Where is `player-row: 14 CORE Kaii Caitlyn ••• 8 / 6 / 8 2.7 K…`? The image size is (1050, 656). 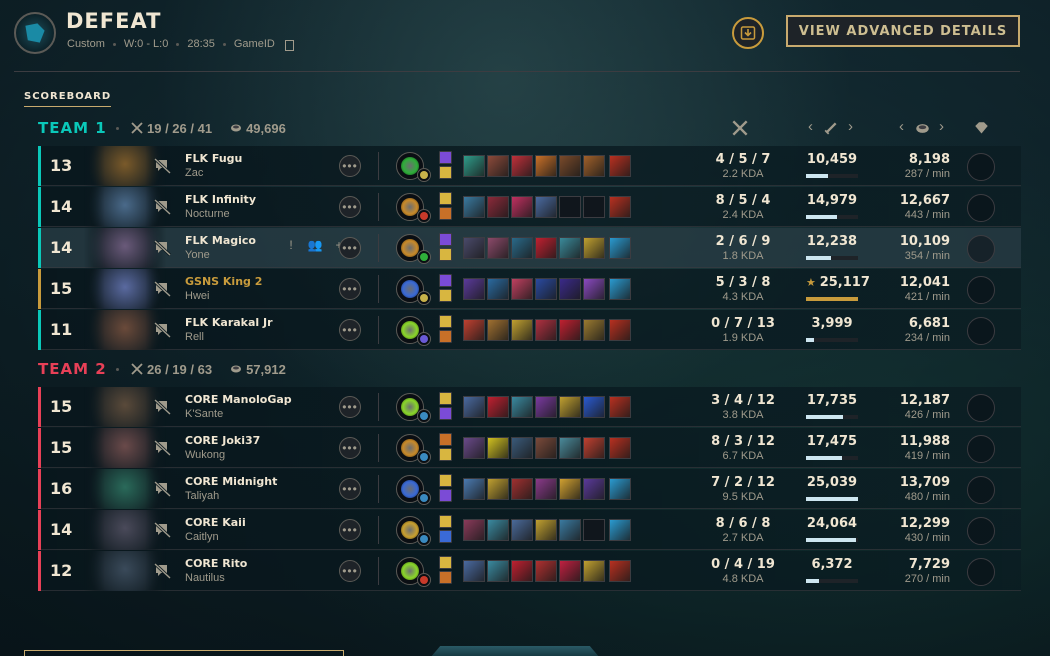 player-row: 14 CORE Kaii Caitlyn ••• 8 / 6 / 8 2.7 K… is located at coordinates (529, 530).